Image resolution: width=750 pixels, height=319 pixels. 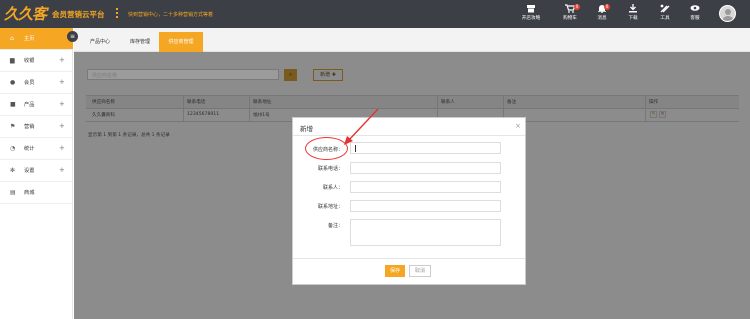 I want to click on sidebar-item-cashier: ▆ 收银 +, so click(x=36, y=61).